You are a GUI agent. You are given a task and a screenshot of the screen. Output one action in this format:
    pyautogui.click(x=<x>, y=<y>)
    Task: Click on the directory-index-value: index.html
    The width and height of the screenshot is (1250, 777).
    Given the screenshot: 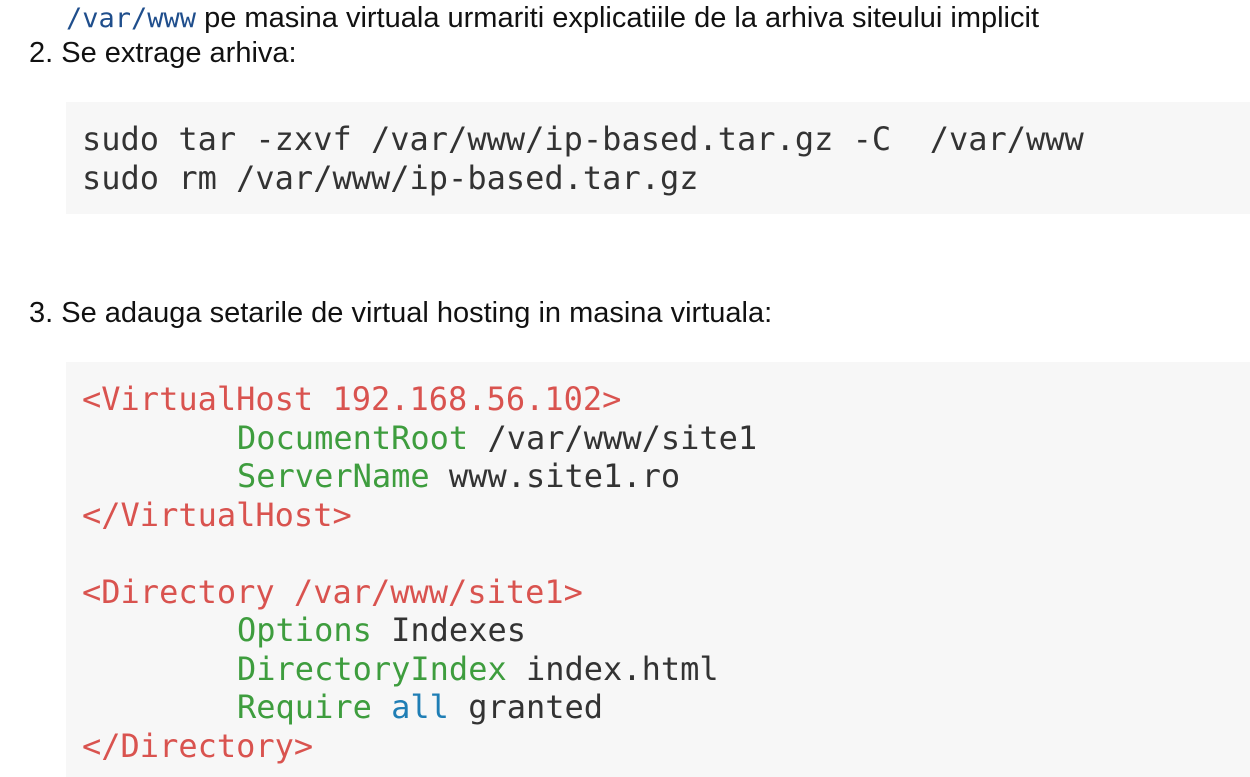 What is the action you would take?
    pyautogui.click(x=612, y=668)
    